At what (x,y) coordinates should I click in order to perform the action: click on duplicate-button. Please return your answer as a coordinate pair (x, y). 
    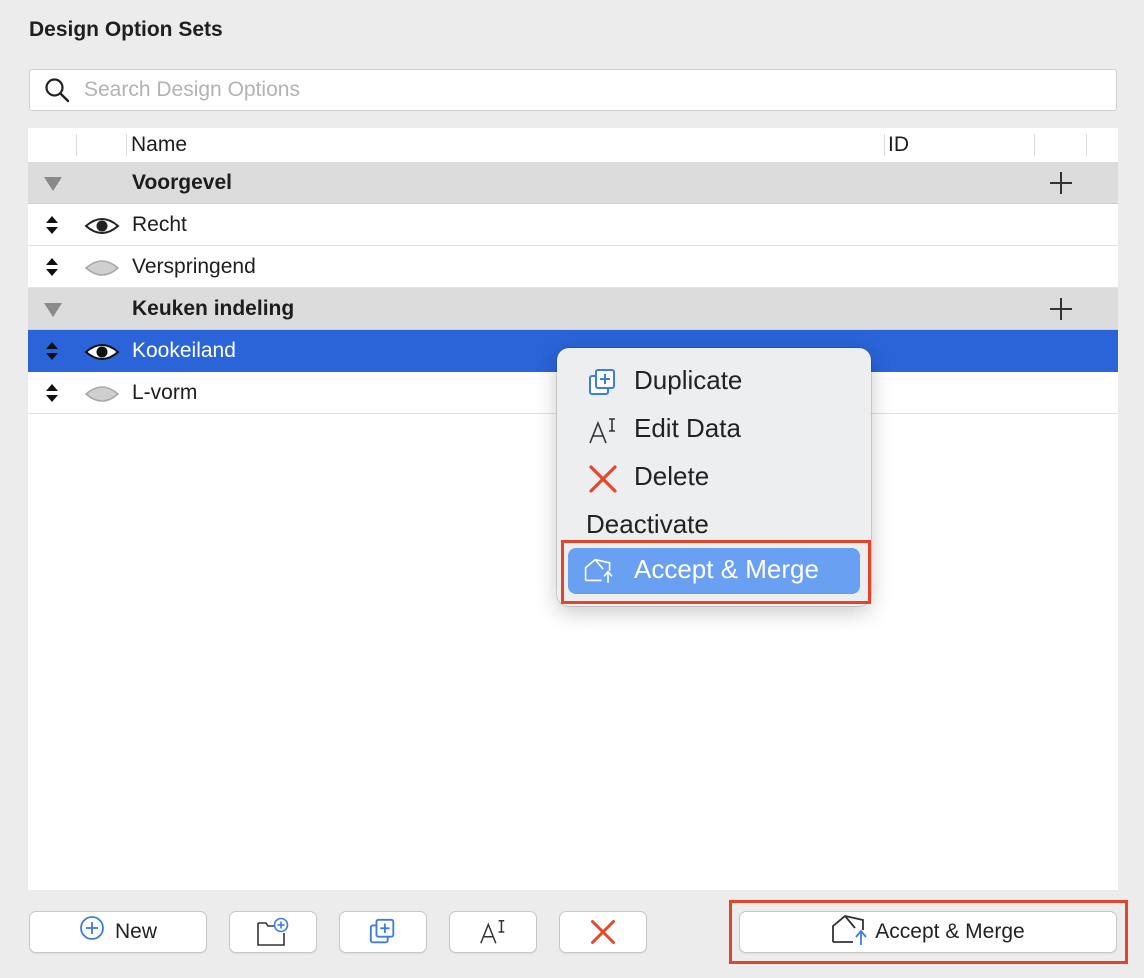
    Looking at the image, I should click on (383, 932).